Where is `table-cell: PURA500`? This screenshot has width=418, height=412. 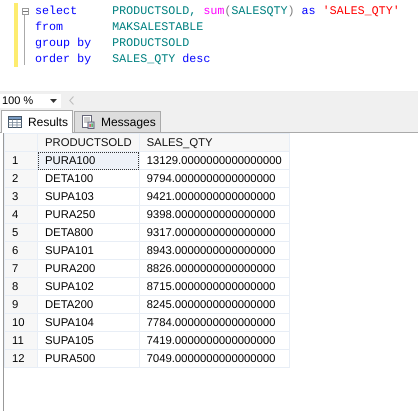
table-cell: PURA500 is located at coordinates (89, 359).